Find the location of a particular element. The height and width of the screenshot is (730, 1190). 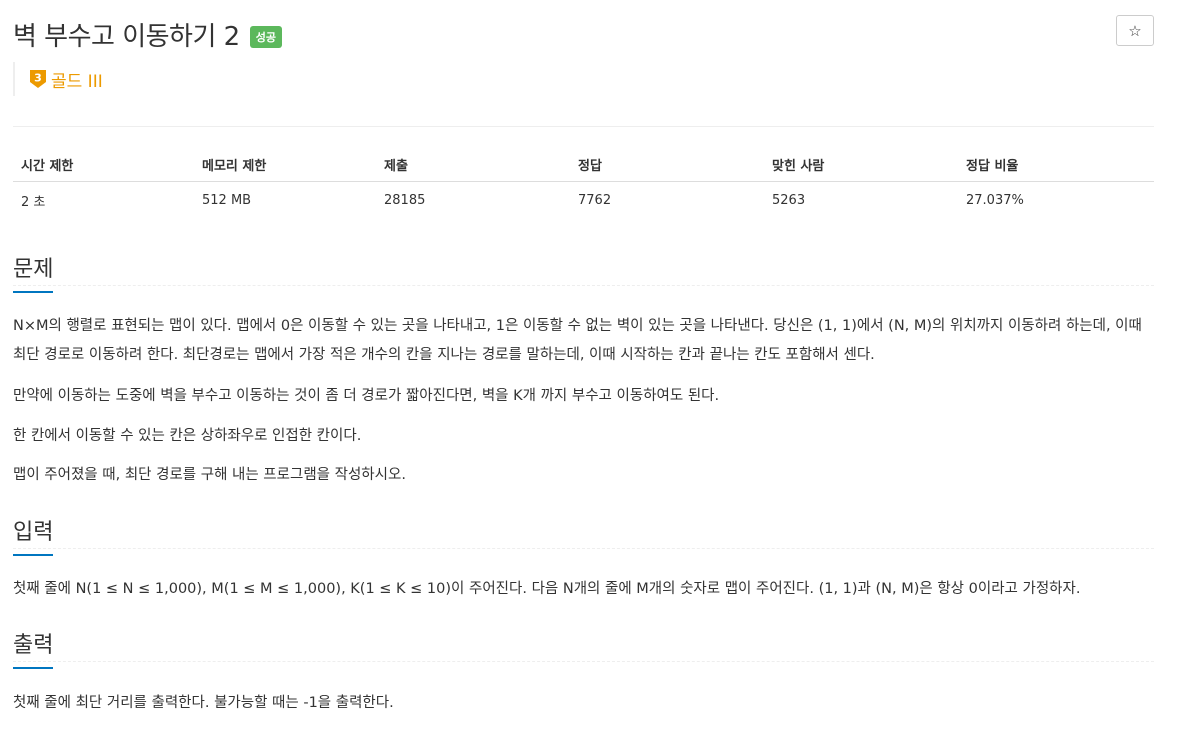

header-solved-users: 맞힌 사람 is located at coordinates (861, 164).